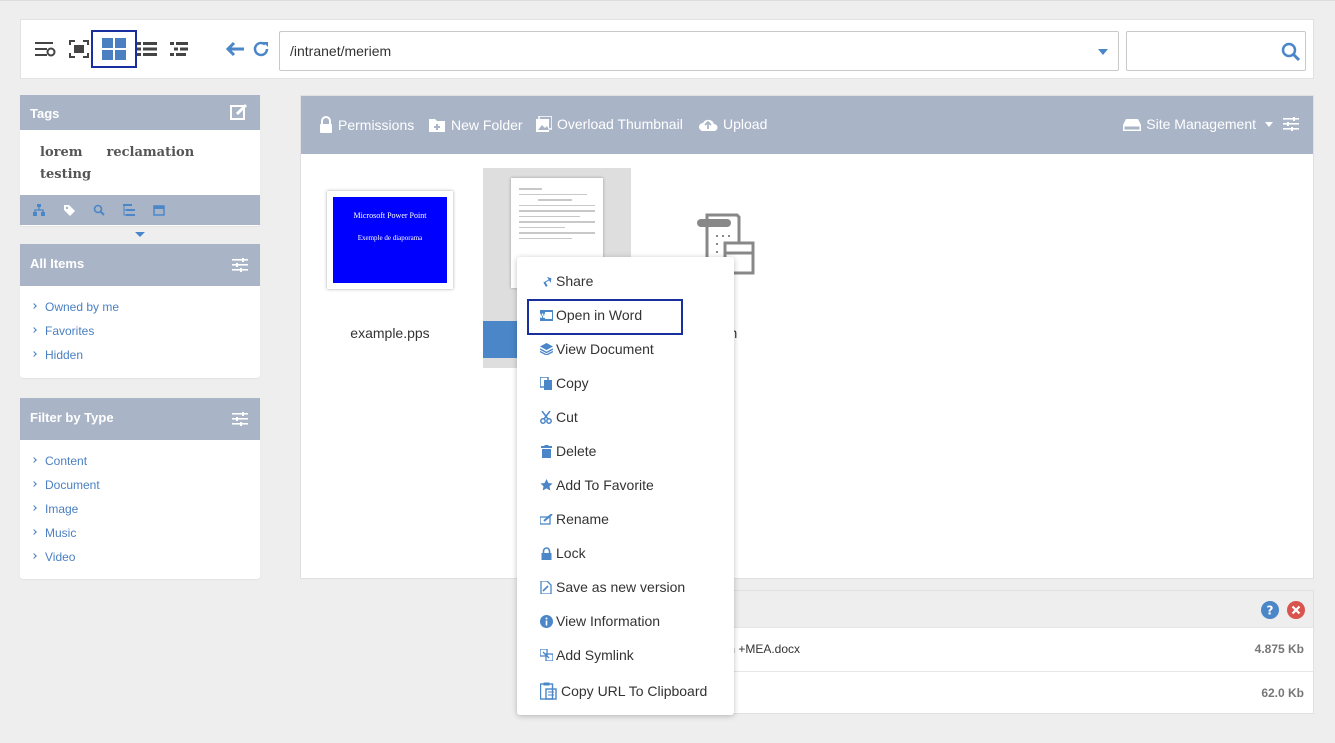 Image resolution: width=1335 pixels, height=743 pixels. I want to click on upload-row: rm +MEA.docx 4.875 Kb, so click(1007, 649).